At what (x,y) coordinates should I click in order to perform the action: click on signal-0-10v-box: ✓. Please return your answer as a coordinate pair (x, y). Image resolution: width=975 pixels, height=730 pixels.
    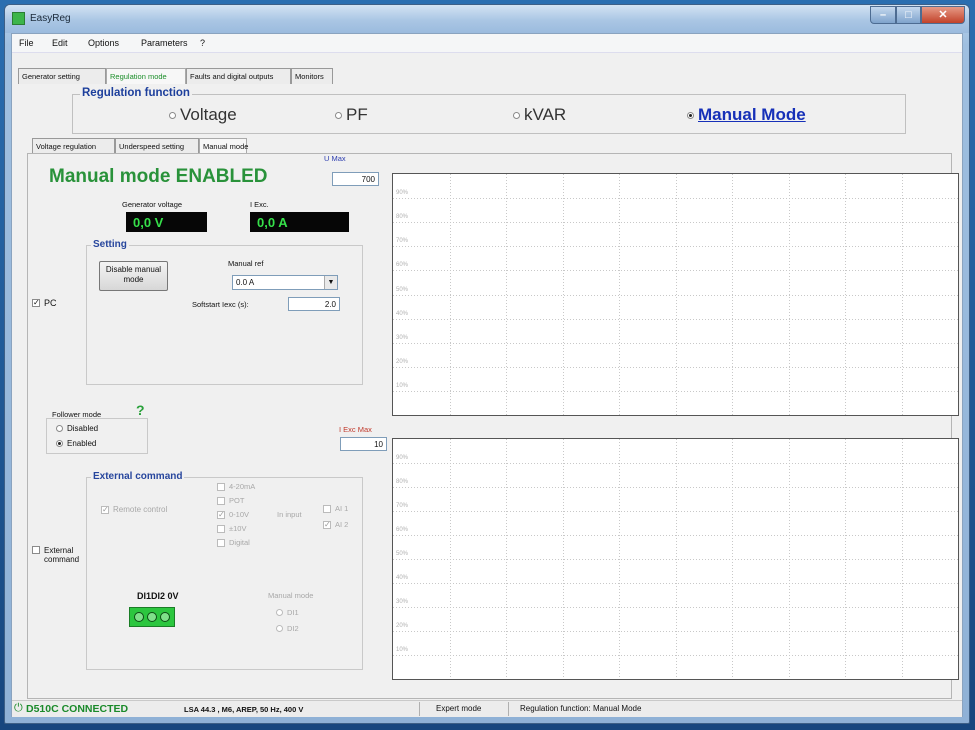
    Looking at the image, I should click on (221, 514).